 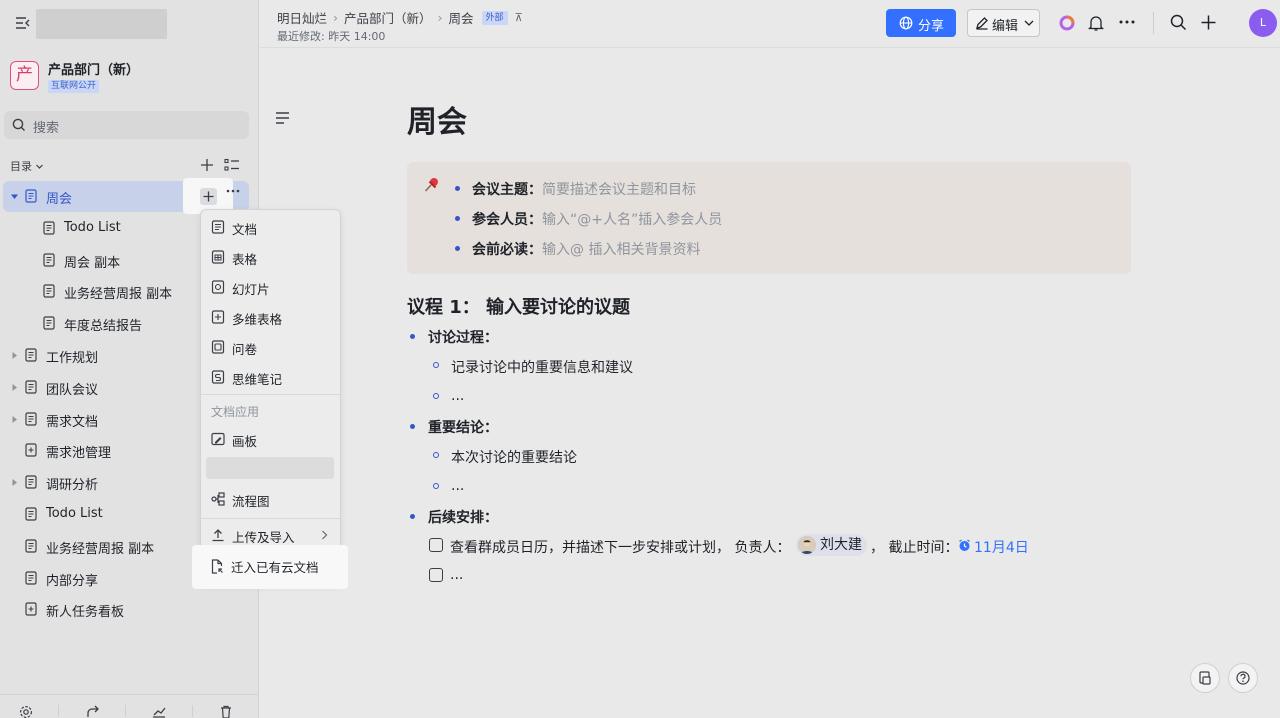 I want to click on share-label: 分享, so click(x=931, y=26).